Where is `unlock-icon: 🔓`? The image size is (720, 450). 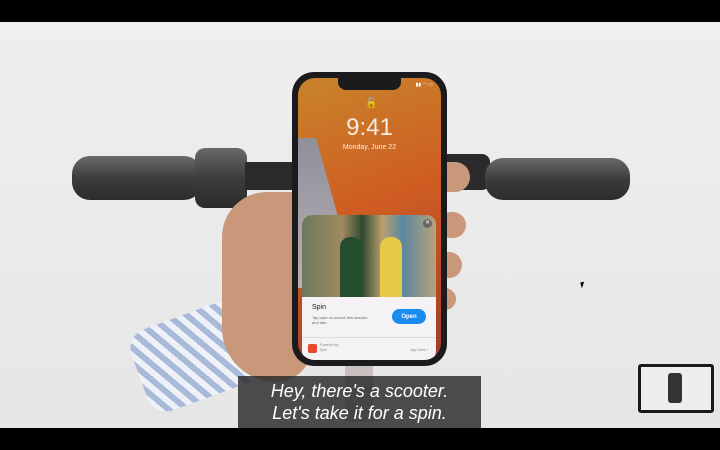
unlock-icon: 🔓 is located at coordinates (371, 103).